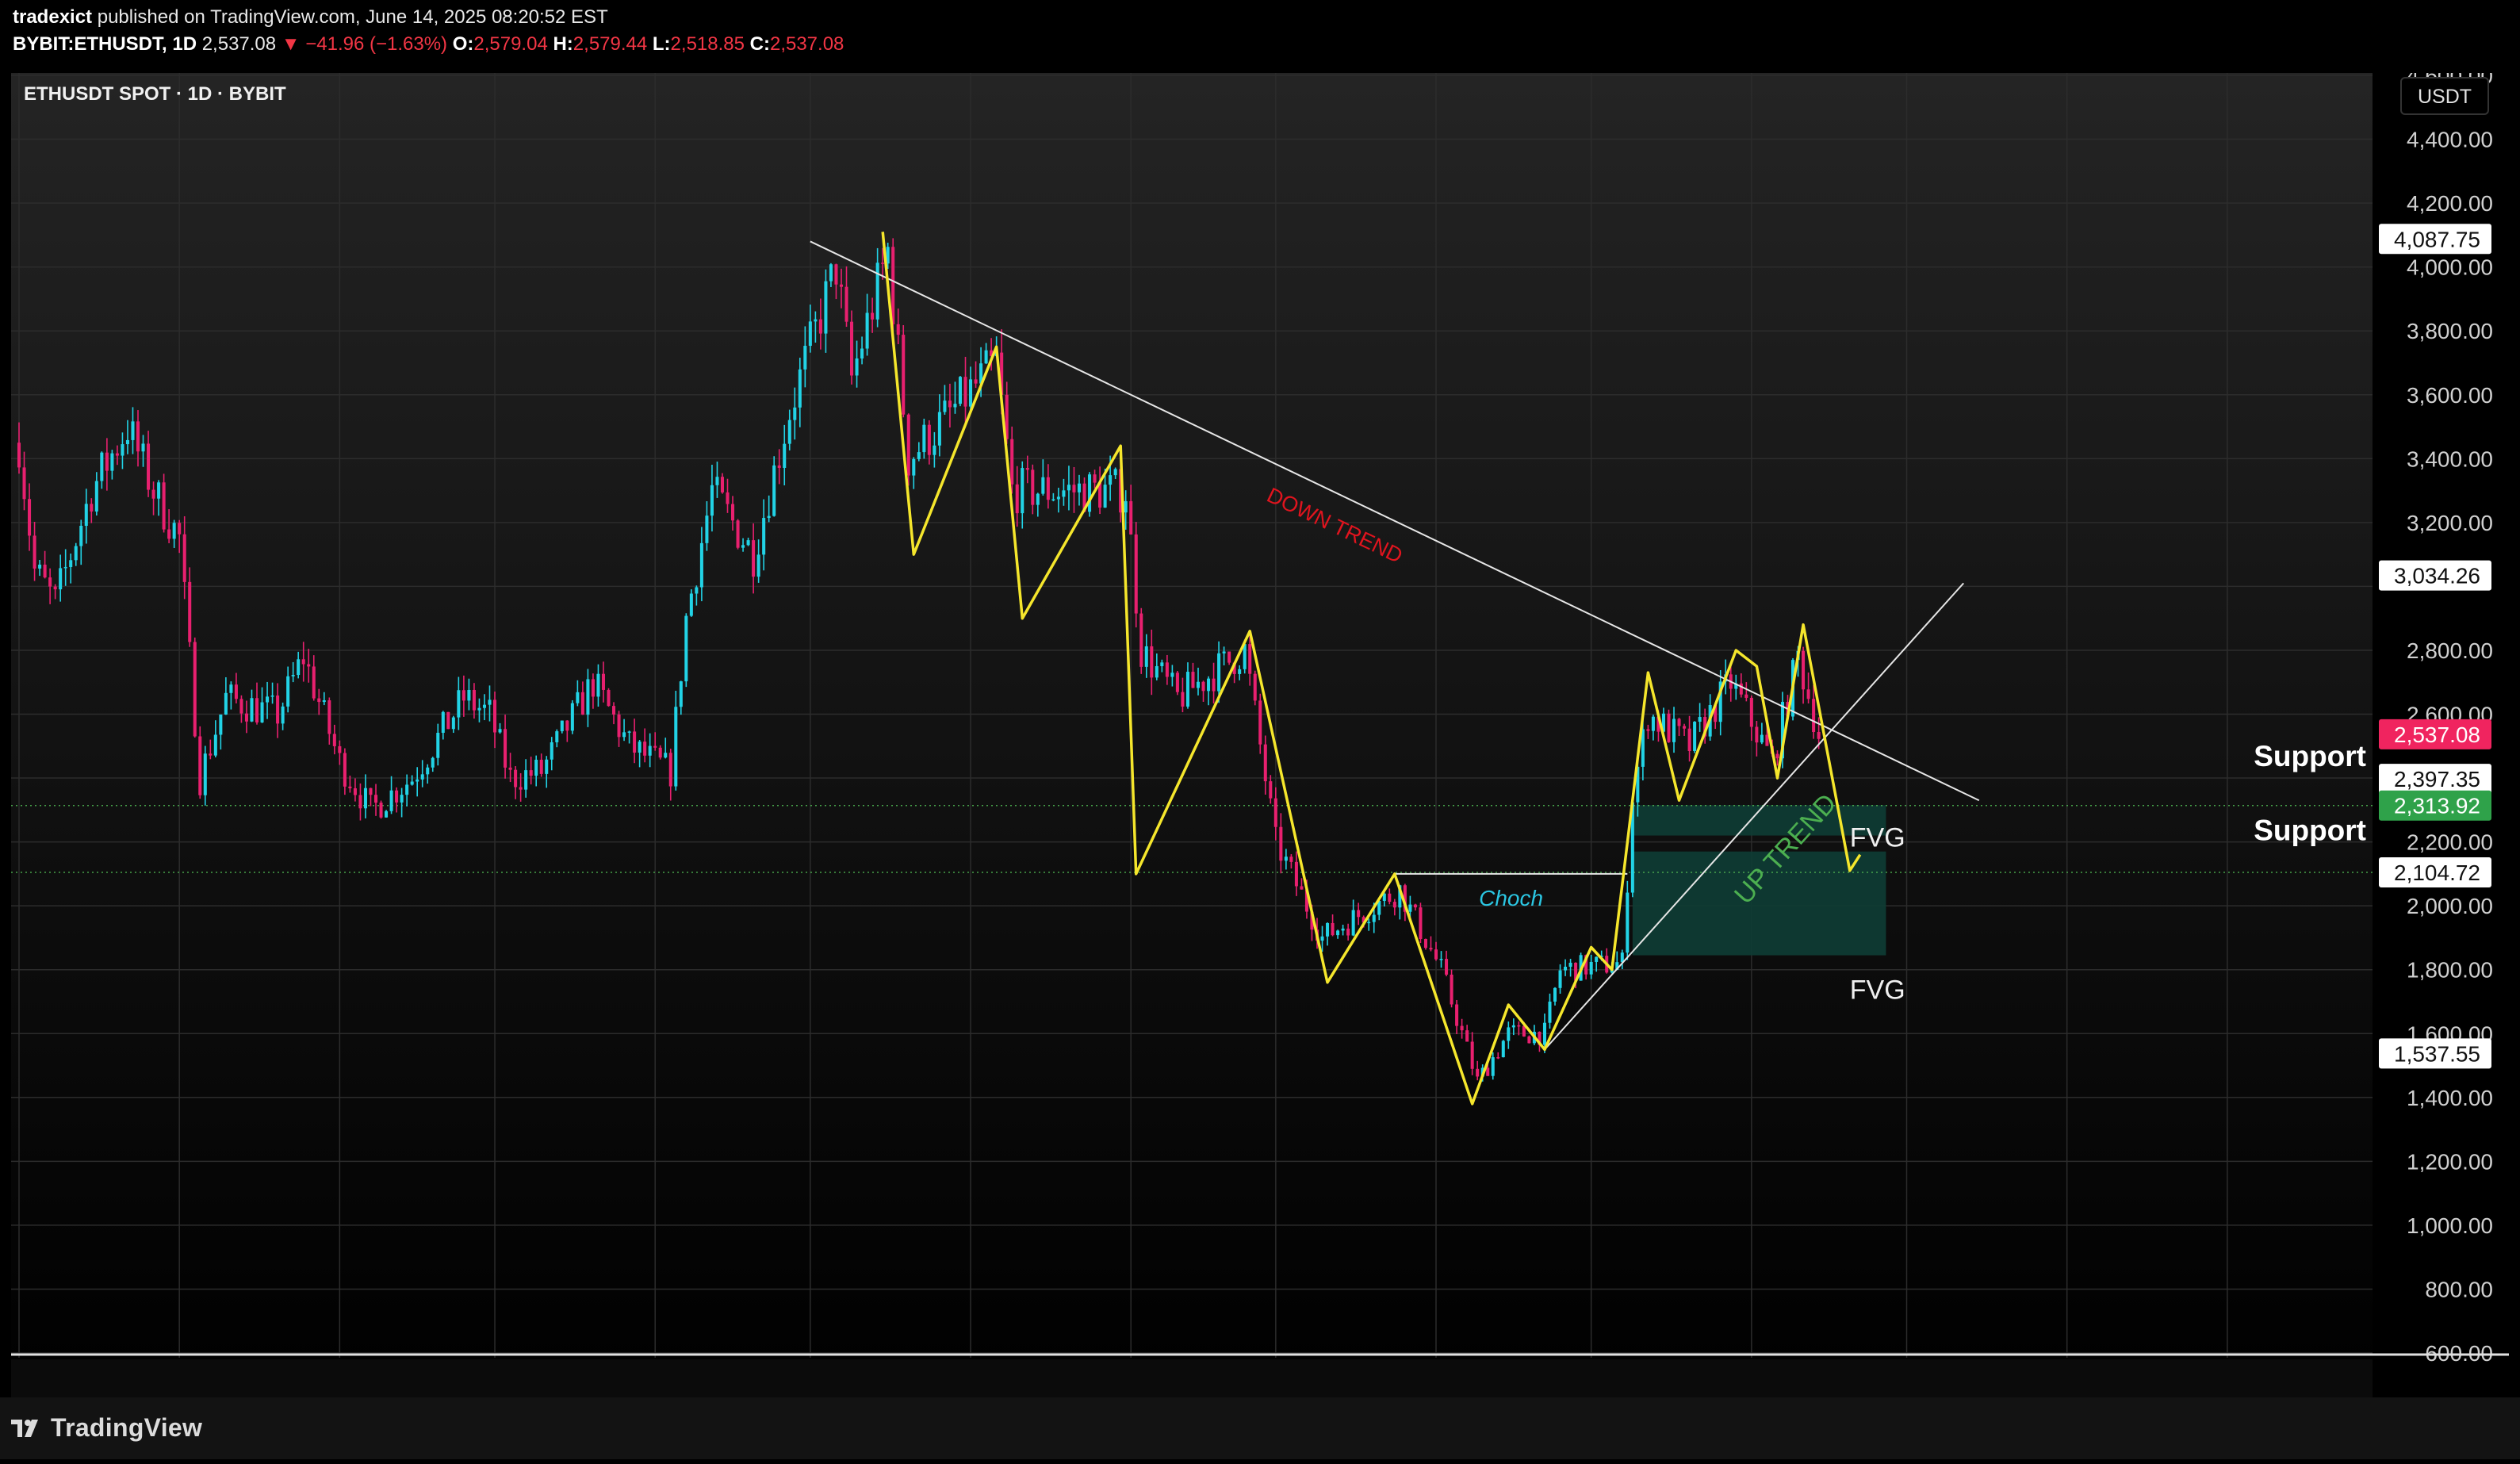 The width and height of the screenshot is (2520, 1464). Describe the element at coordinates (105, 44) in the screenshot. I see `symbol-label: BYBIT:ETHUSDT, 1D` at that location.